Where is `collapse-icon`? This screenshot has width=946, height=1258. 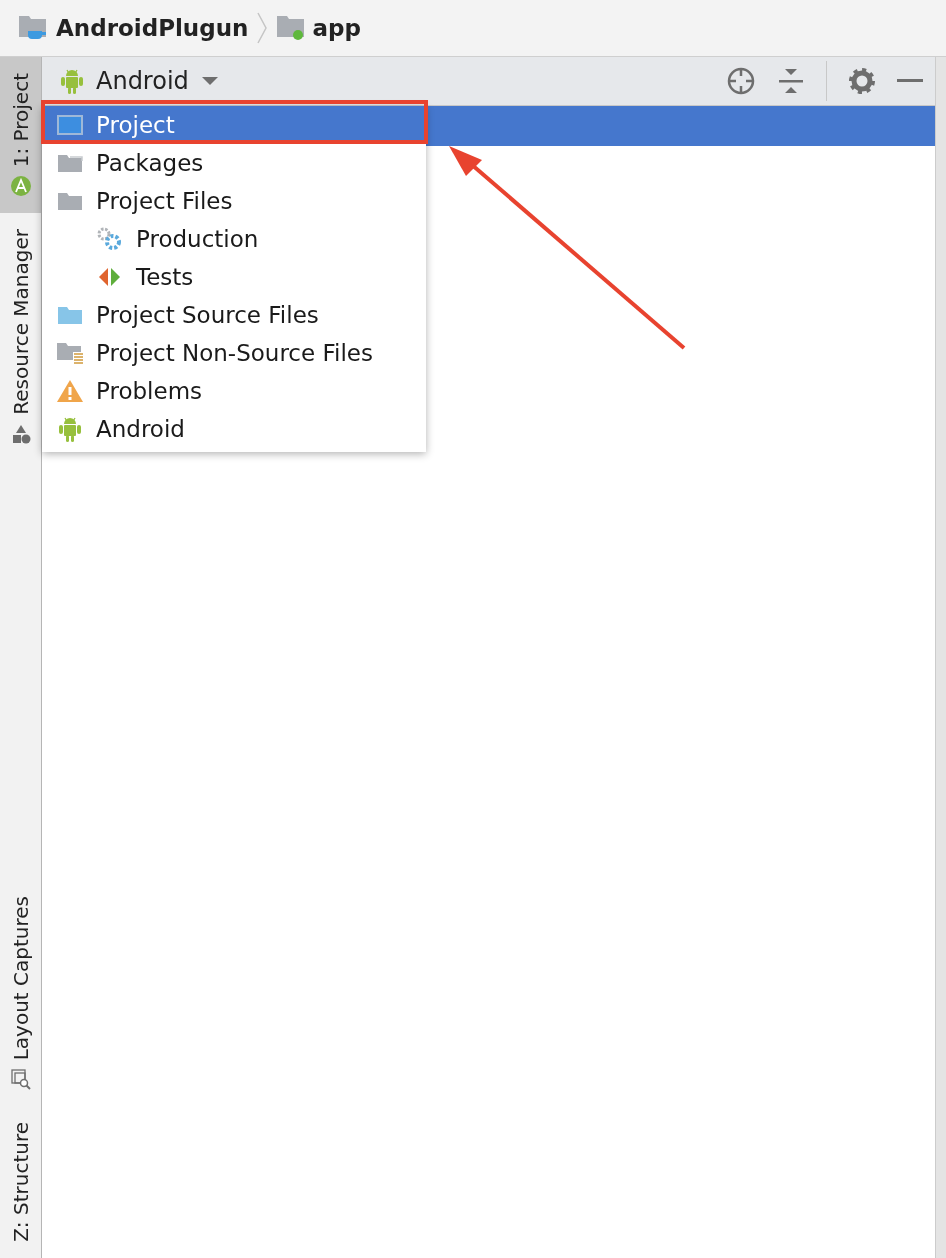 collapse-icon is located at coordinates (791, 81).